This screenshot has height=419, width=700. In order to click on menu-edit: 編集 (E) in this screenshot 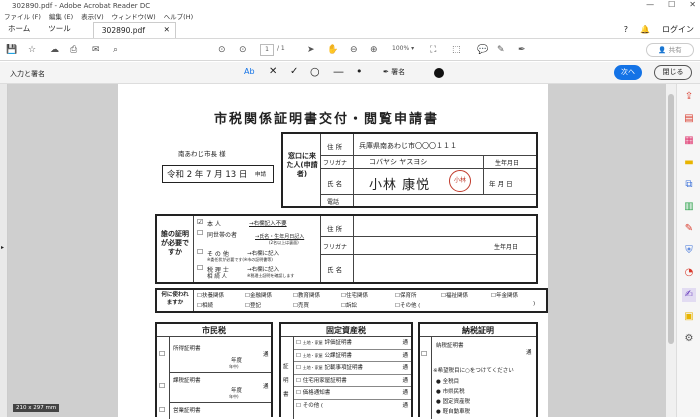, I will do `click(61, 16)`.